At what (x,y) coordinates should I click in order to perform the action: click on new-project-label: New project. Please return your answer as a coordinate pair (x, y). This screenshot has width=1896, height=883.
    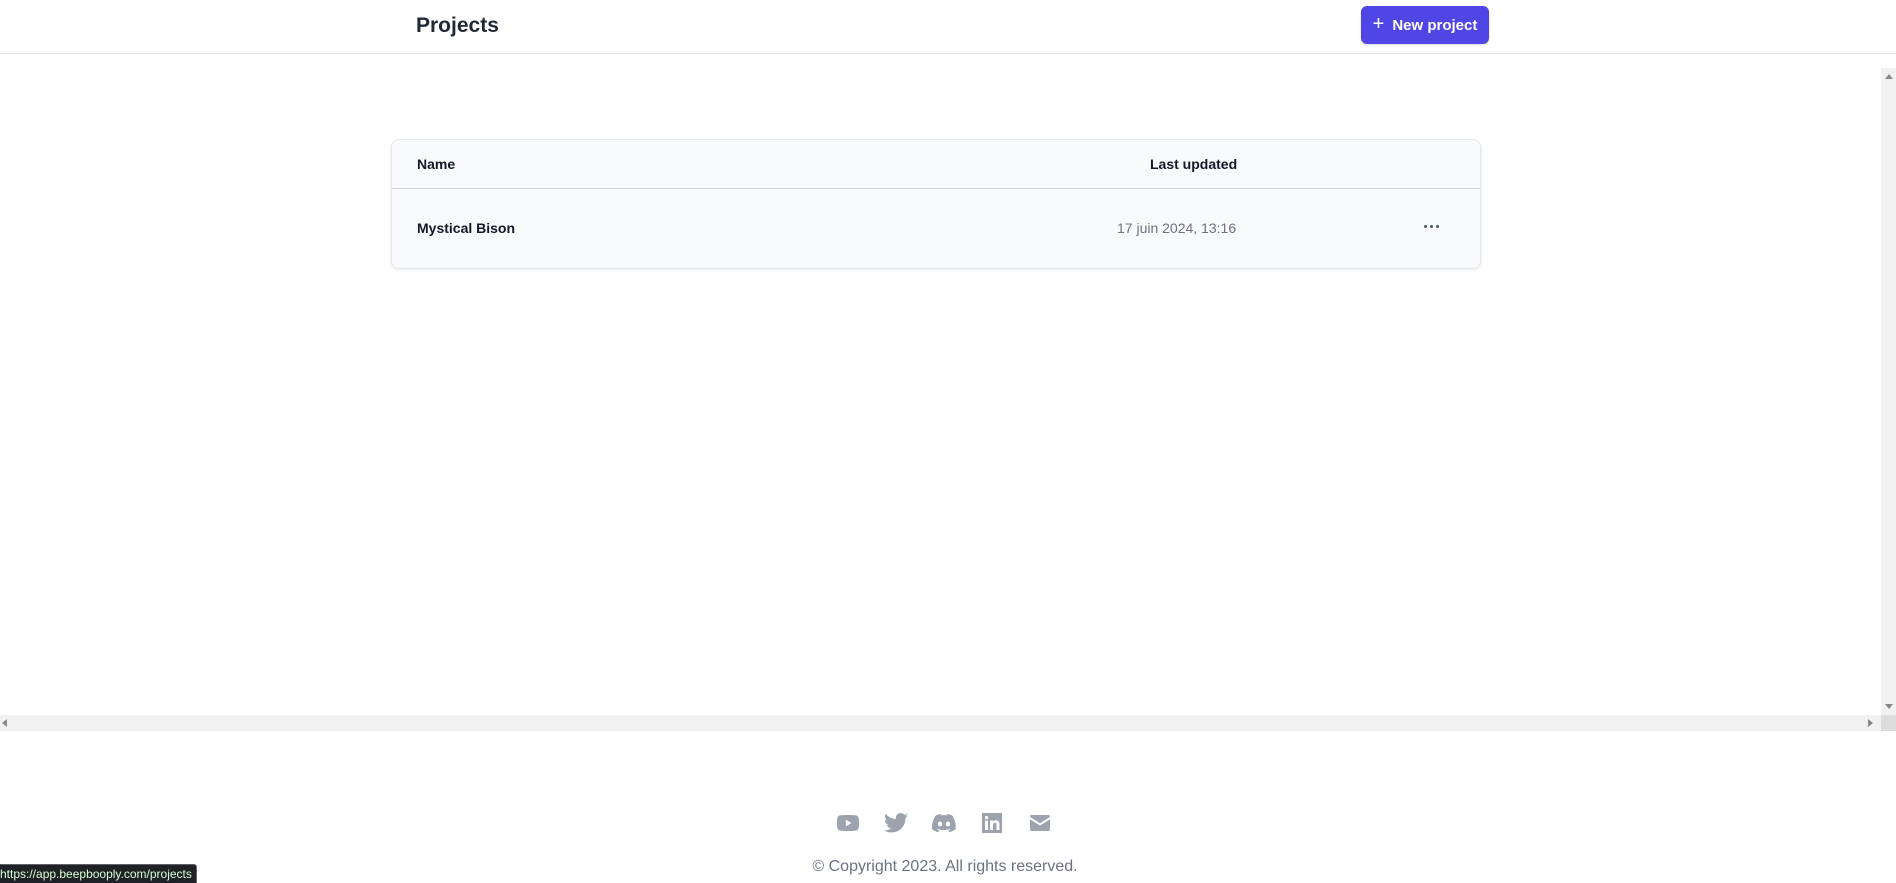
    Looking at the image, I should click on (1435, 25).